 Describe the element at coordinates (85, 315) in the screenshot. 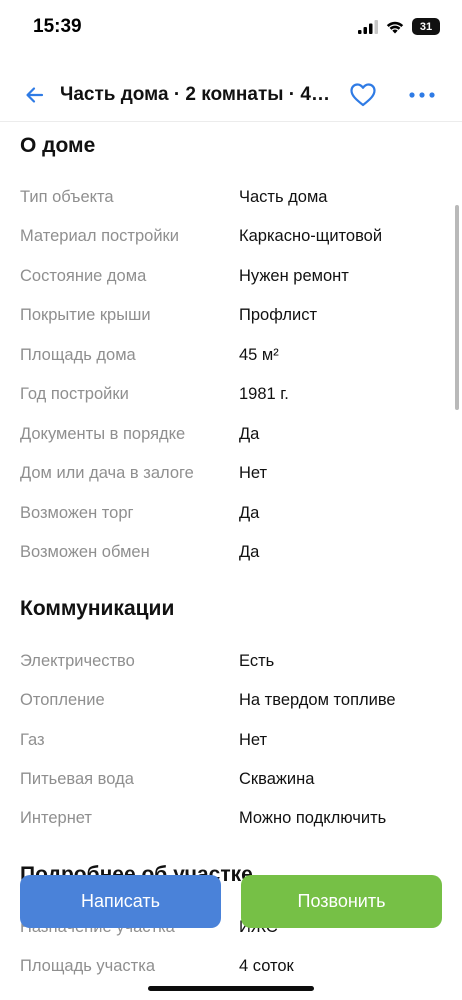

I see `detail-label: Покрытие крыши` at that location.